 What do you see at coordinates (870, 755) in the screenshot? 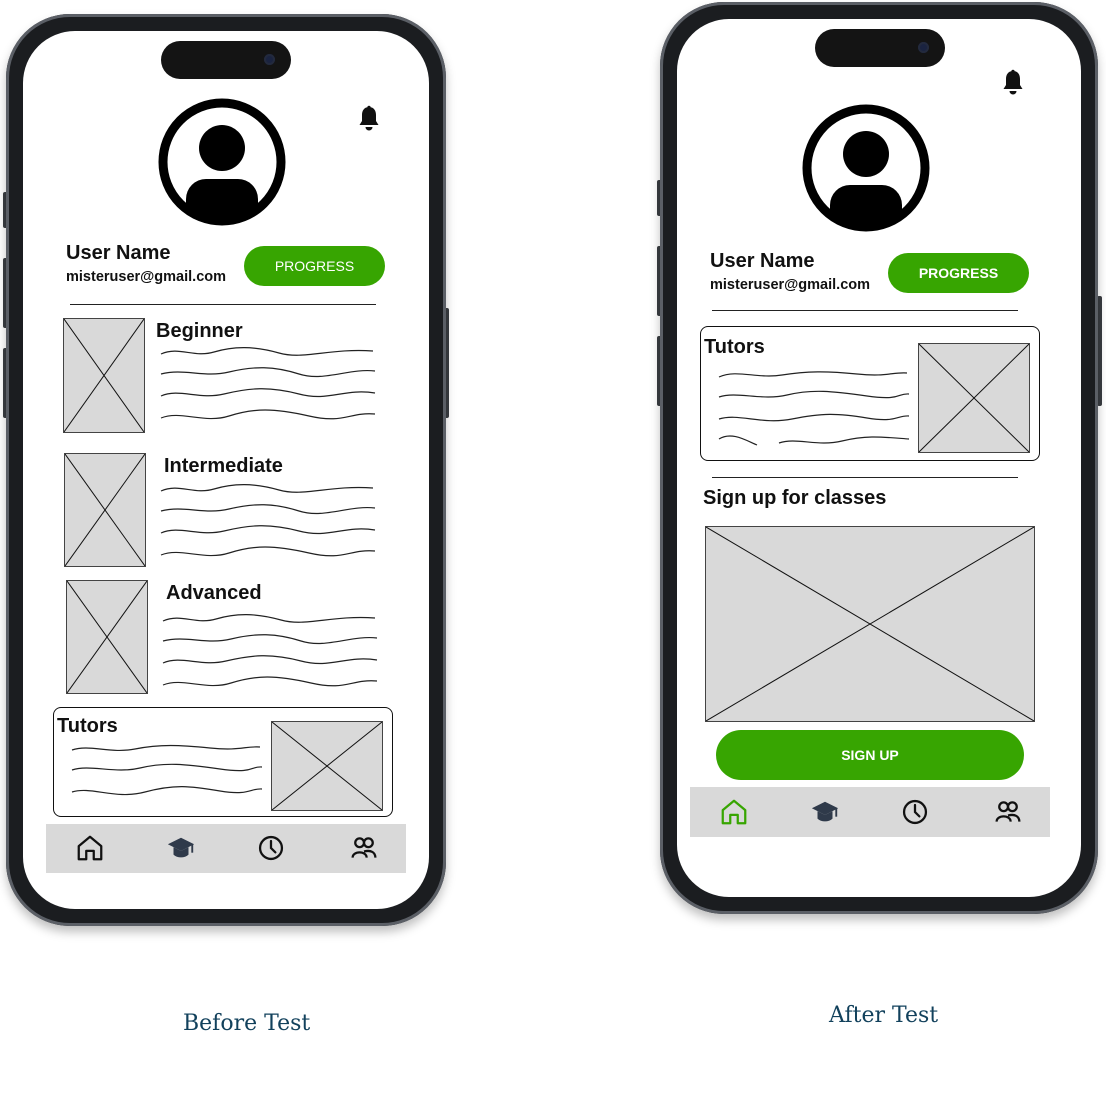
I see `signup-button: SIGN UP` at bounding box center [870, 755].